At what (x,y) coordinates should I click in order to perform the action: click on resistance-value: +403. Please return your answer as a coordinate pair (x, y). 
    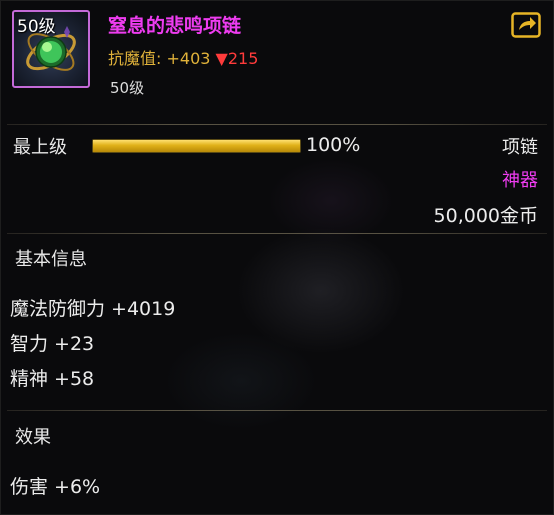
    Looking at the image, I should click on (188, 58).